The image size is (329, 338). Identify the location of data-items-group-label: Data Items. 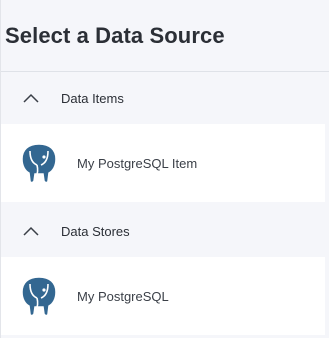
(92, 98).